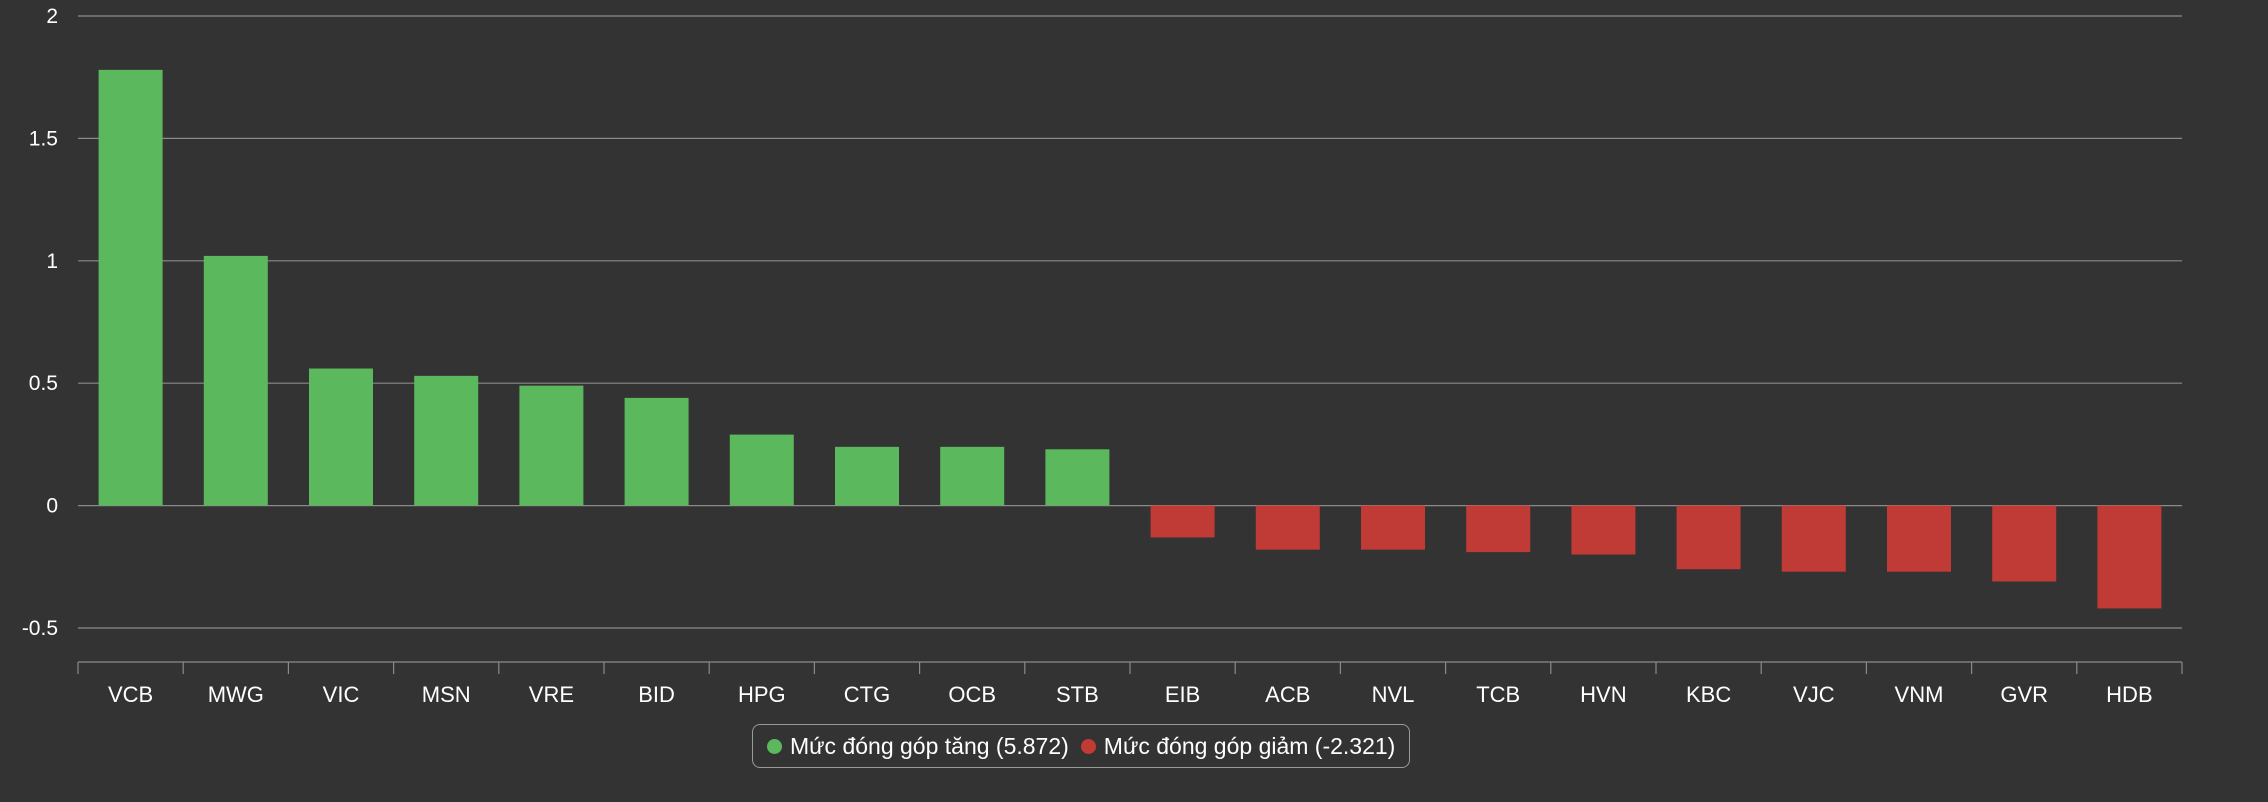  What do you see at coordinates (1088, 746) in the screenshot?
I see `legend-dot-negative-icon` at bounding box center [1088, 746].